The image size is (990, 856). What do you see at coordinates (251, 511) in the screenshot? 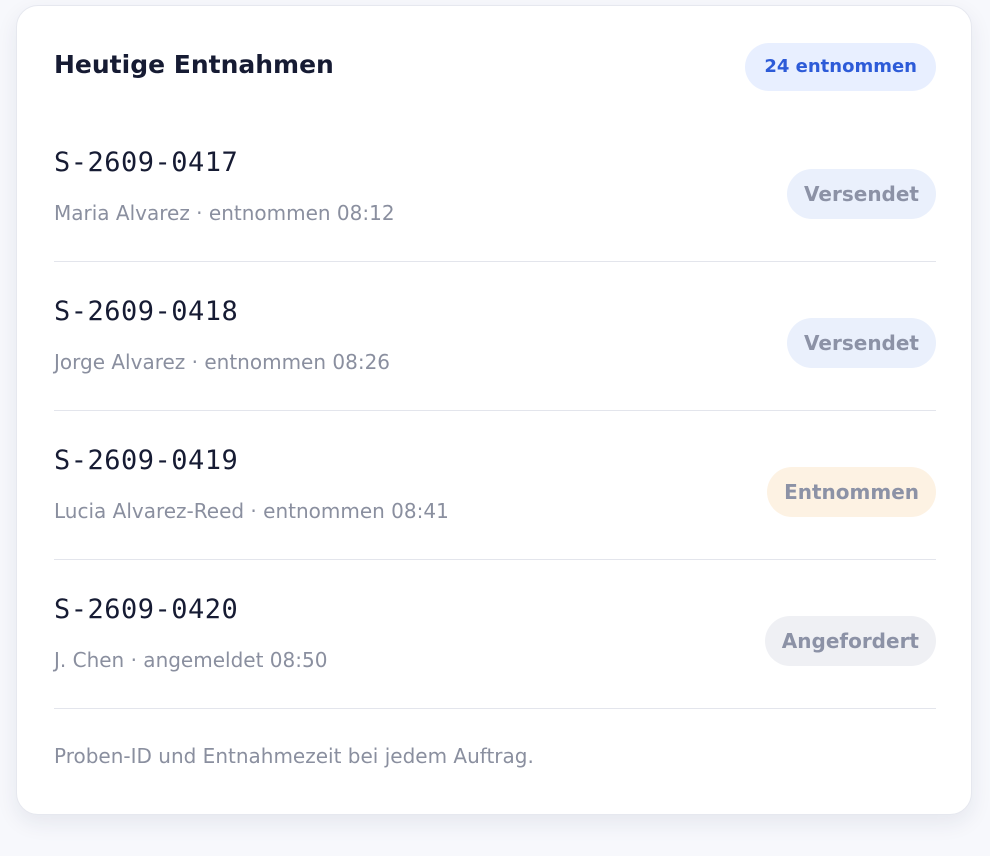
I see `sample-meta: Lucia Alvarez-Reed · entnommen 08:41` at bounding box center [251, 511].